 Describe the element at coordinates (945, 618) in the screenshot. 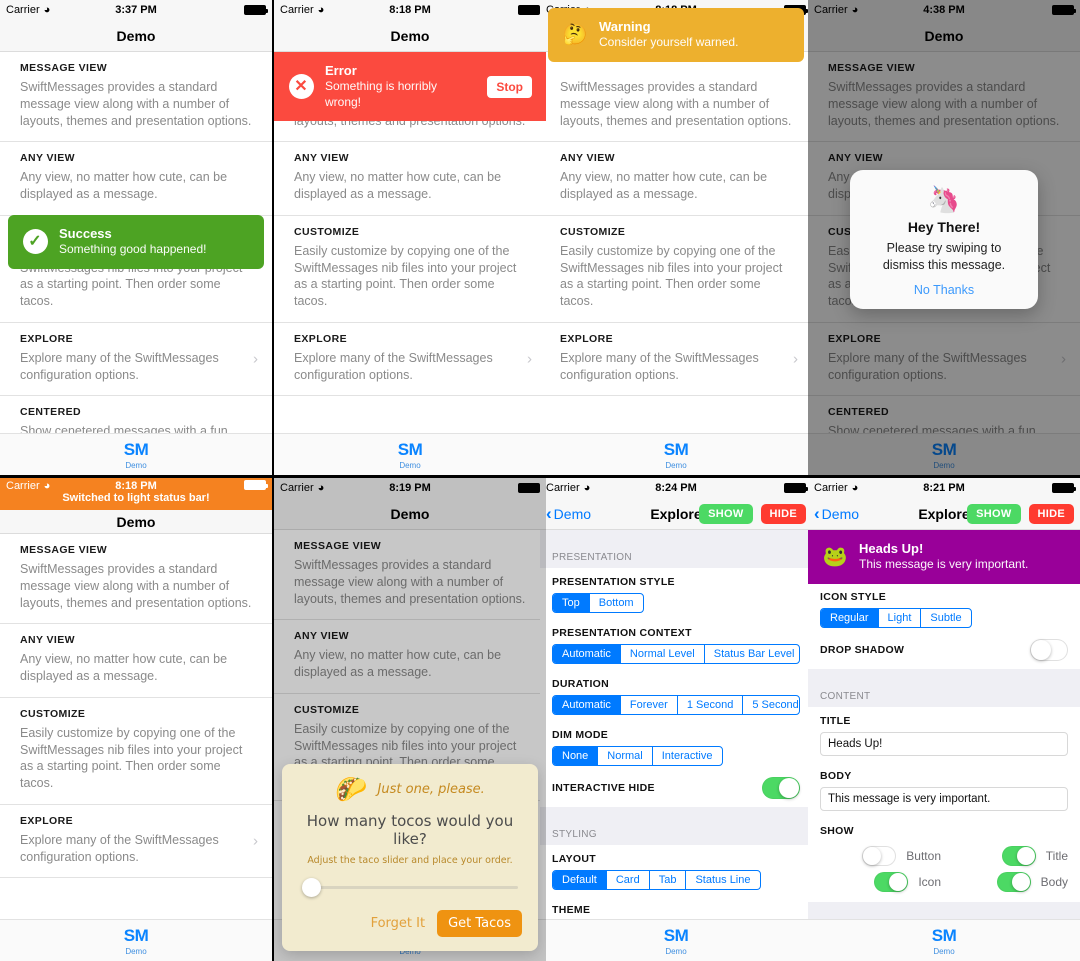

I see `segment-subtle: Subtle` at that location.